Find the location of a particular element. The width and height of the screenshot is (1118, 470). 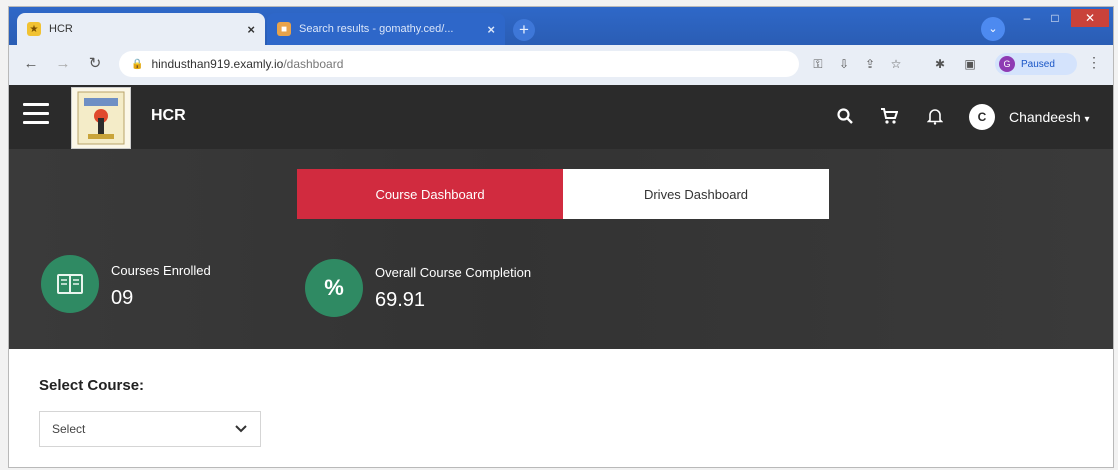

chevron-down-icon: ⌄ is located at coordinates (993, 29).